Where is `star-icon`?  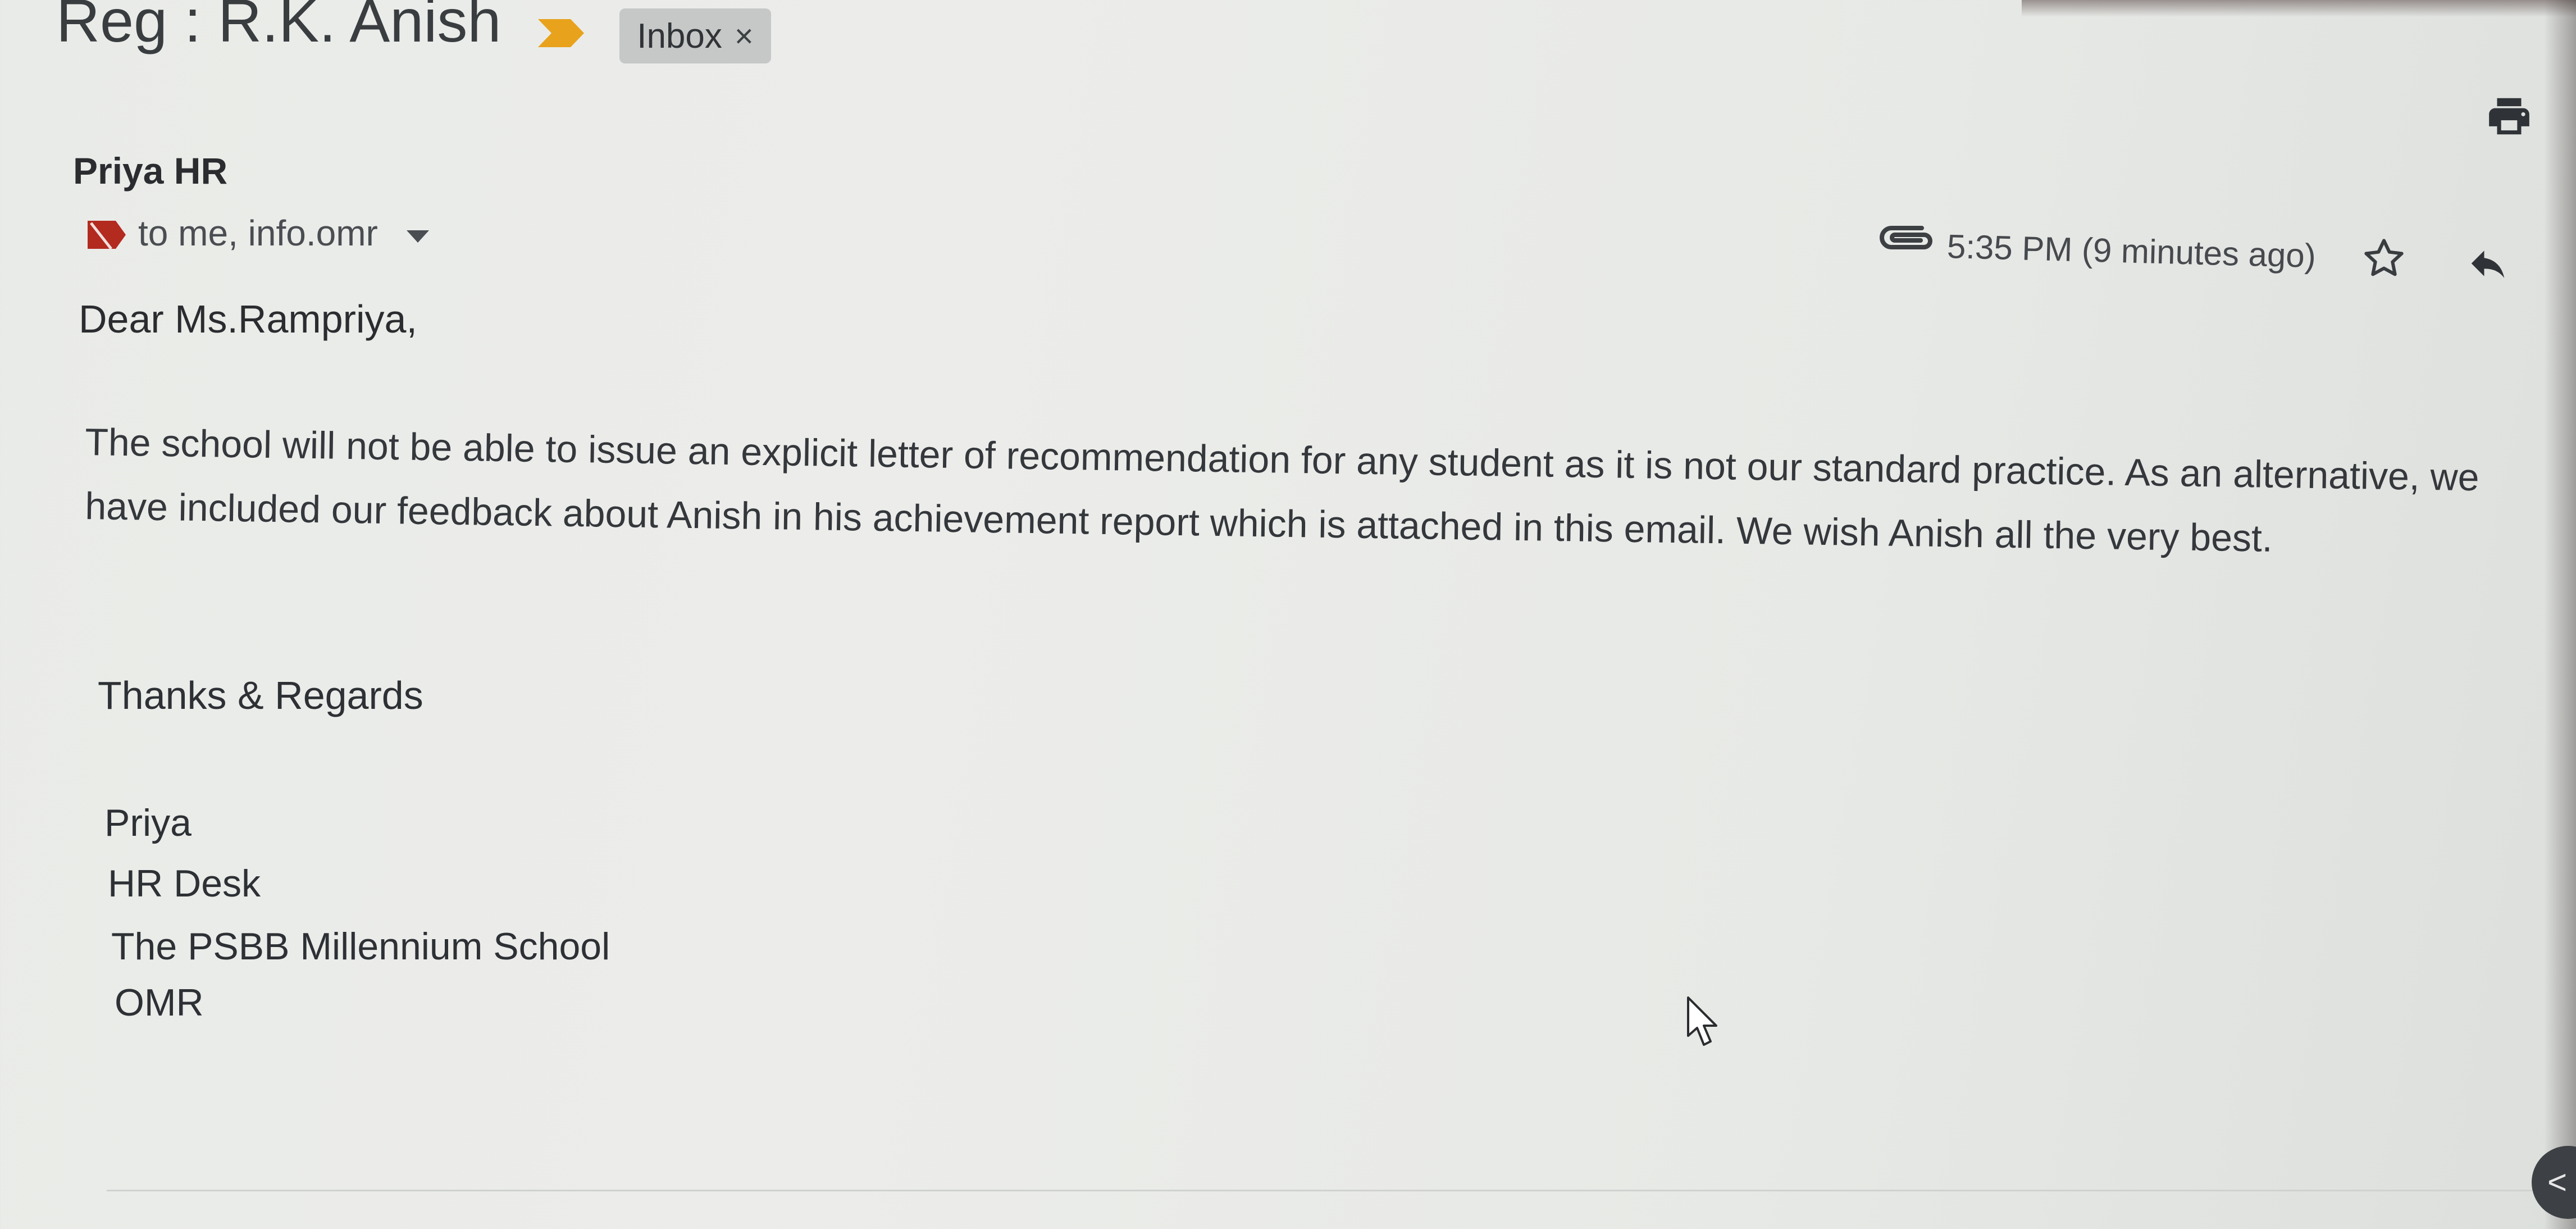
star-icon is located at coordinates (2384, 258).